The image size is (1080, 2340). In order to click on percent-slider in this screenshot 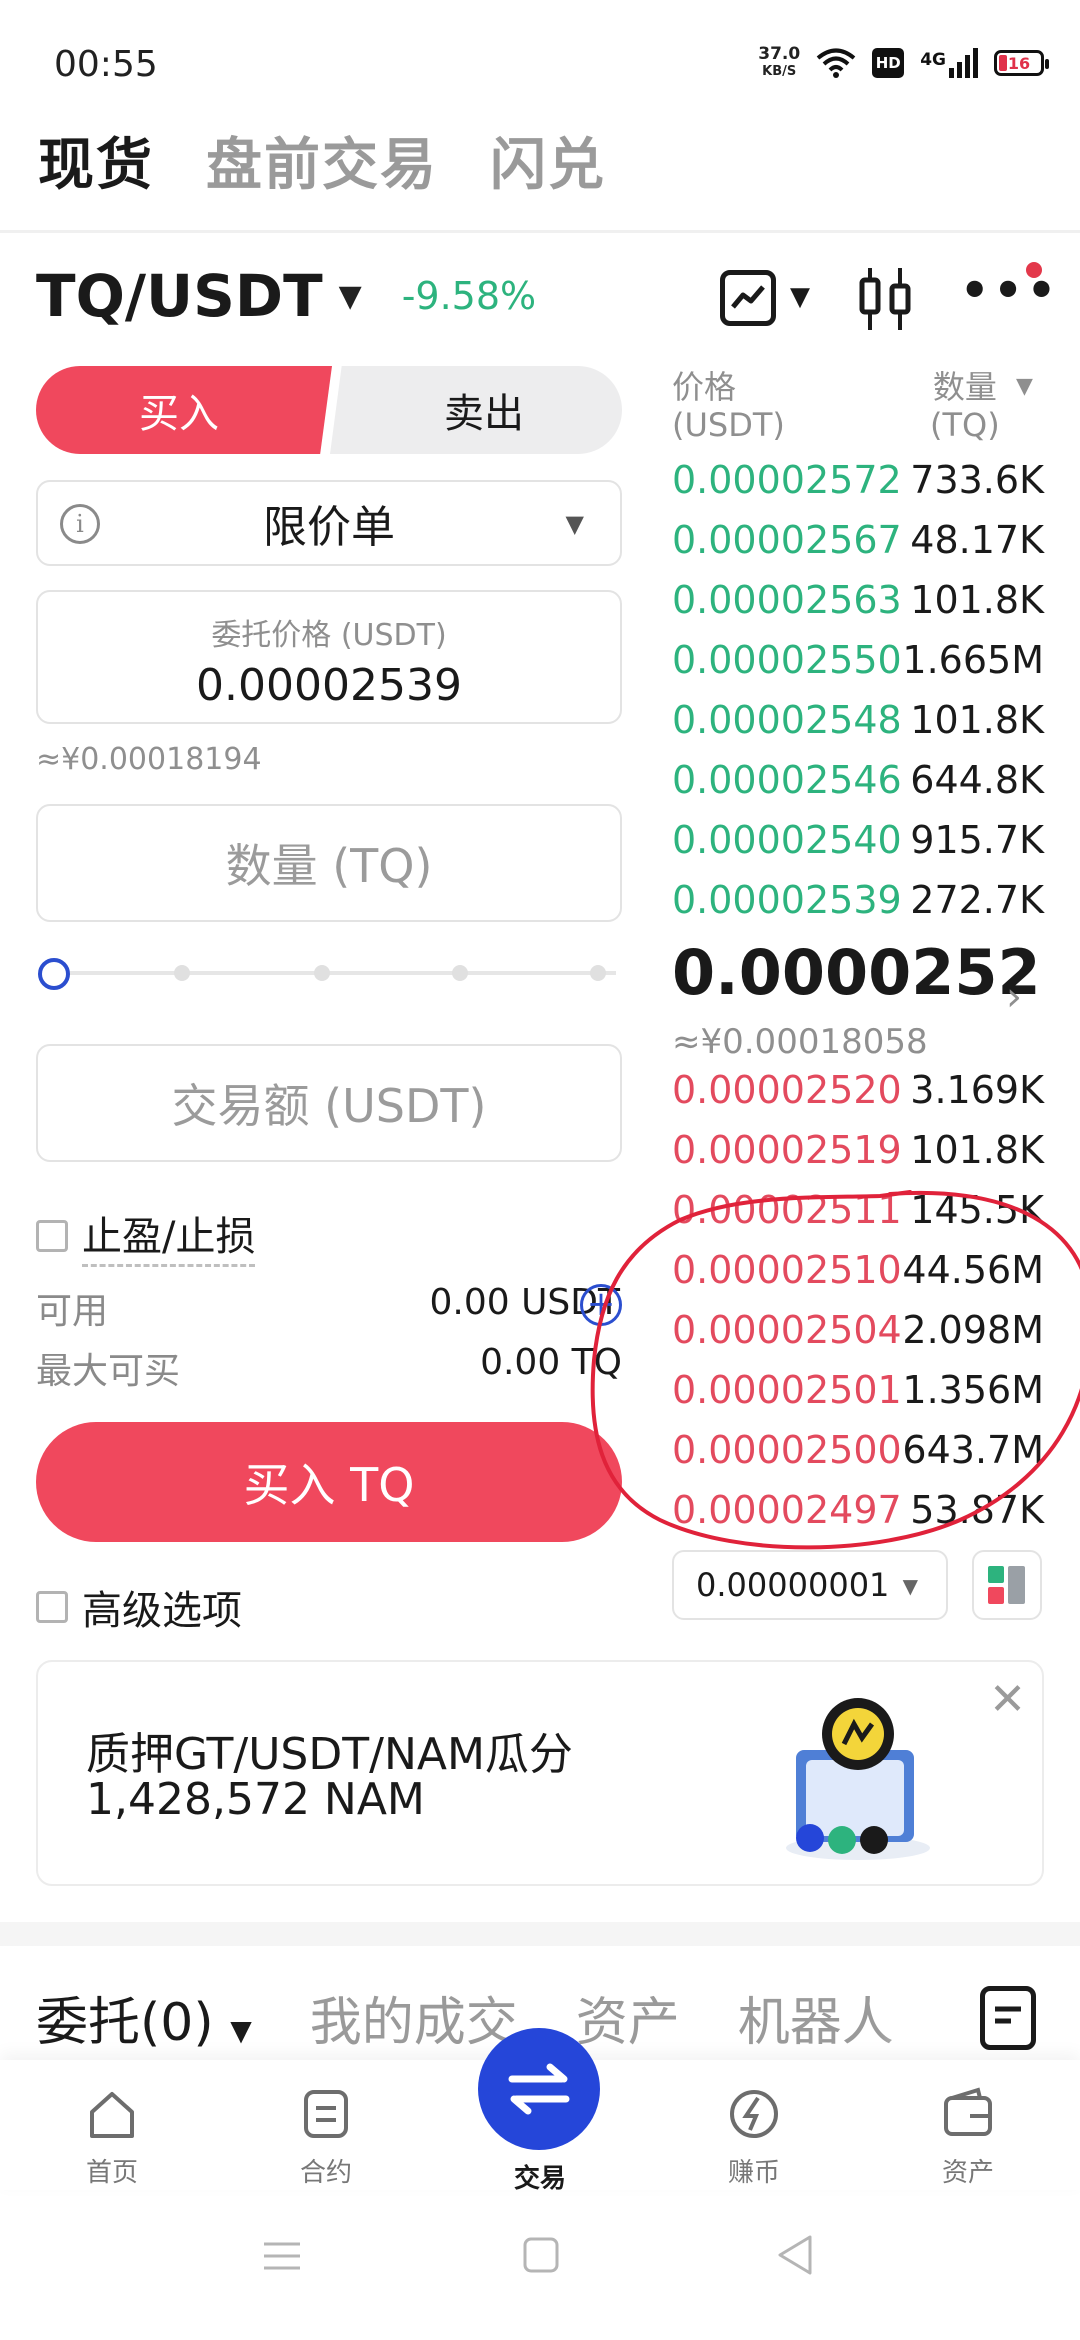, I will do `click(329, 974)`.